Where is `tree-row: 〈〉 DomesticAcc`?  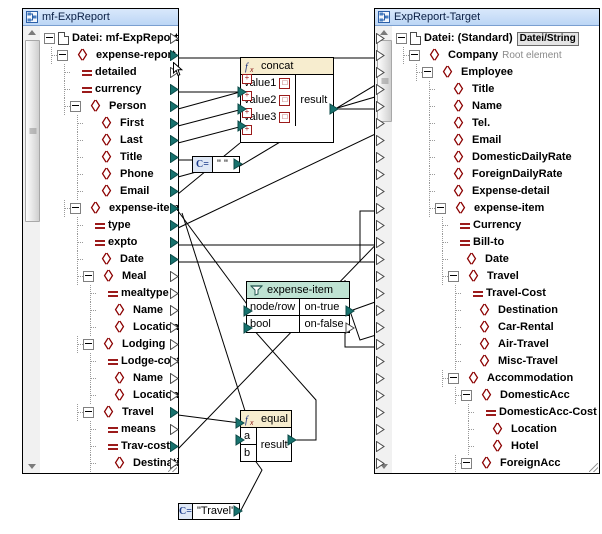
tree-row: 〈〉 DomesticAcc is located at coordinates (481, 395).